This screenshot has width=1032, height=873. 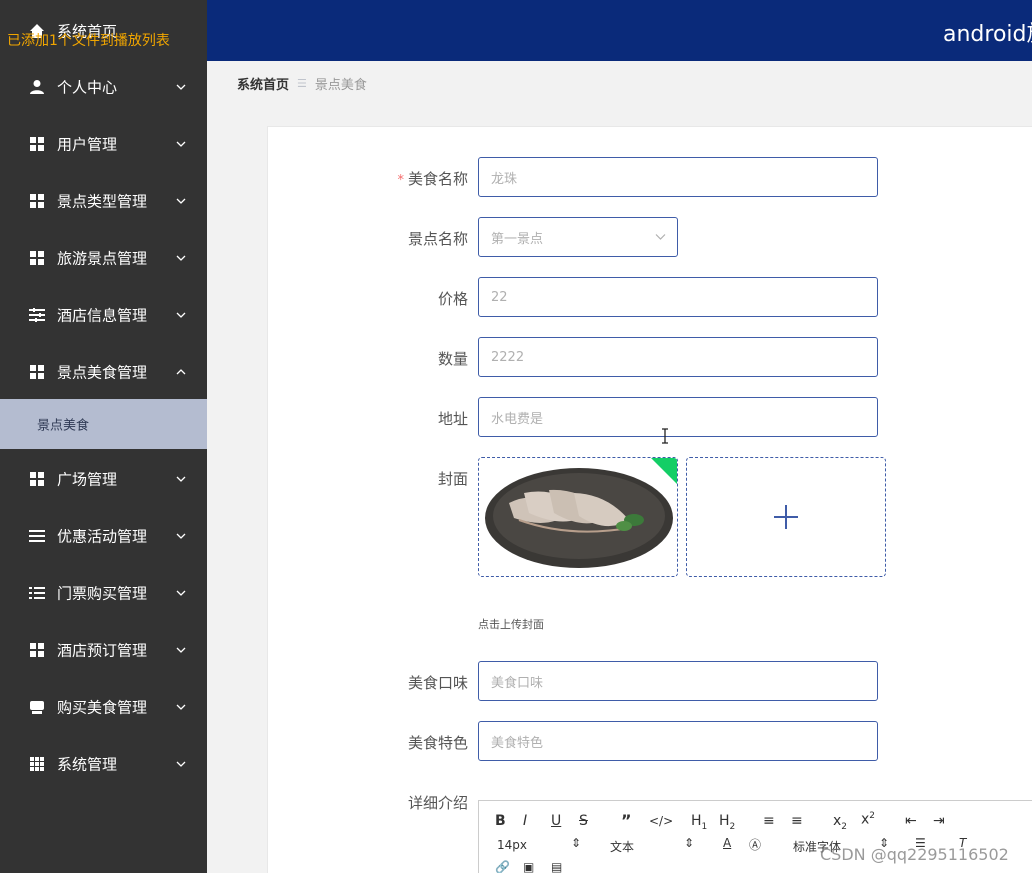 I want to click on sidebar-item-food-purchase-management: 购买美食管理, so click(x=103, y=706).